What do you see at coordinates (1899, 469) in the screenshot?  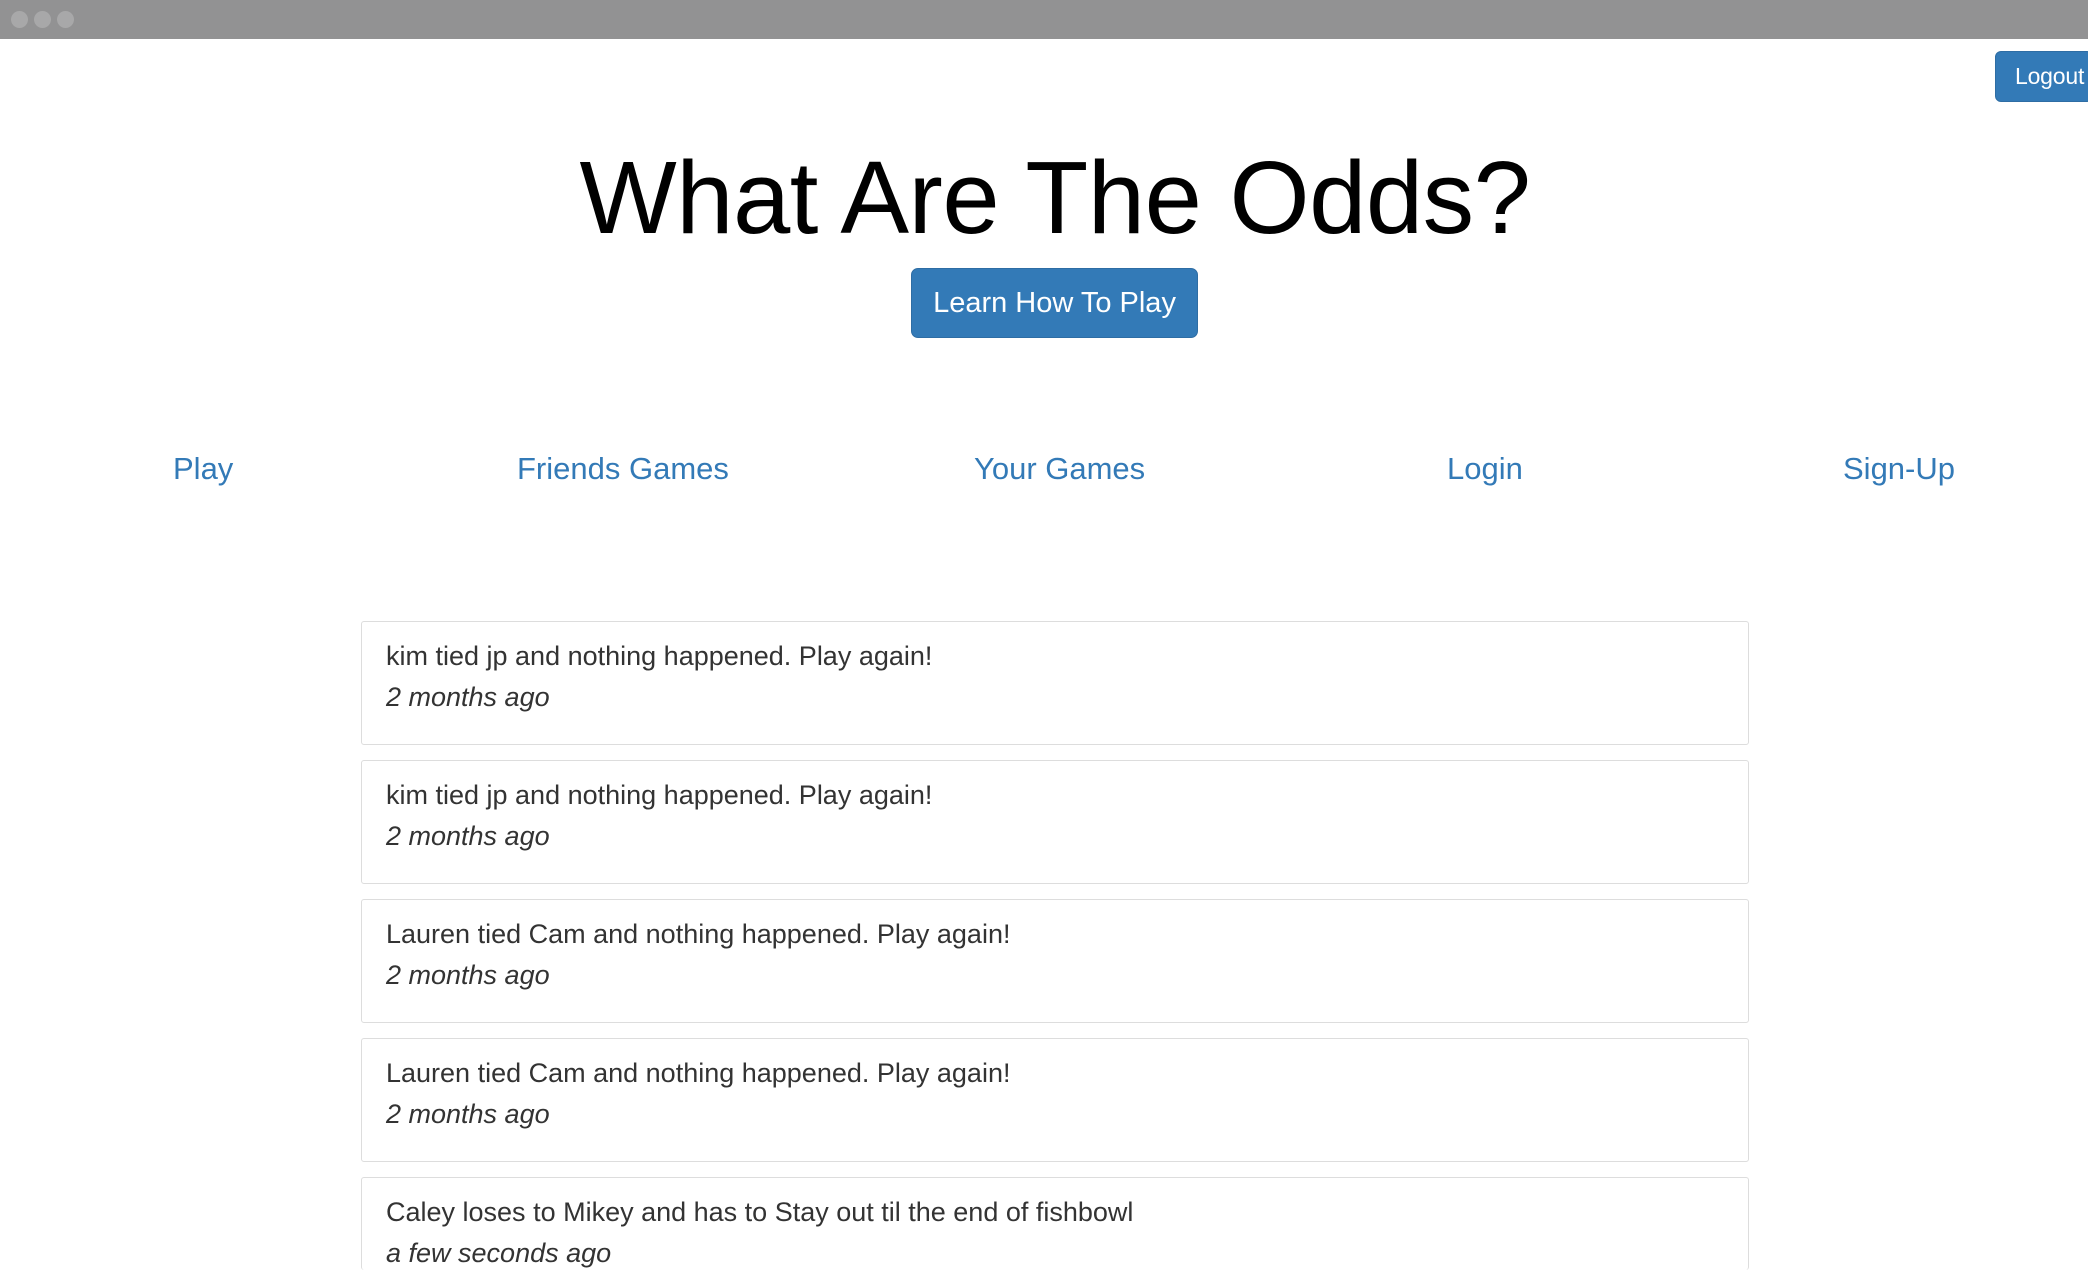 I see `nav-sign-up-link: Sign-Up` at bounding box center [1899, 469].